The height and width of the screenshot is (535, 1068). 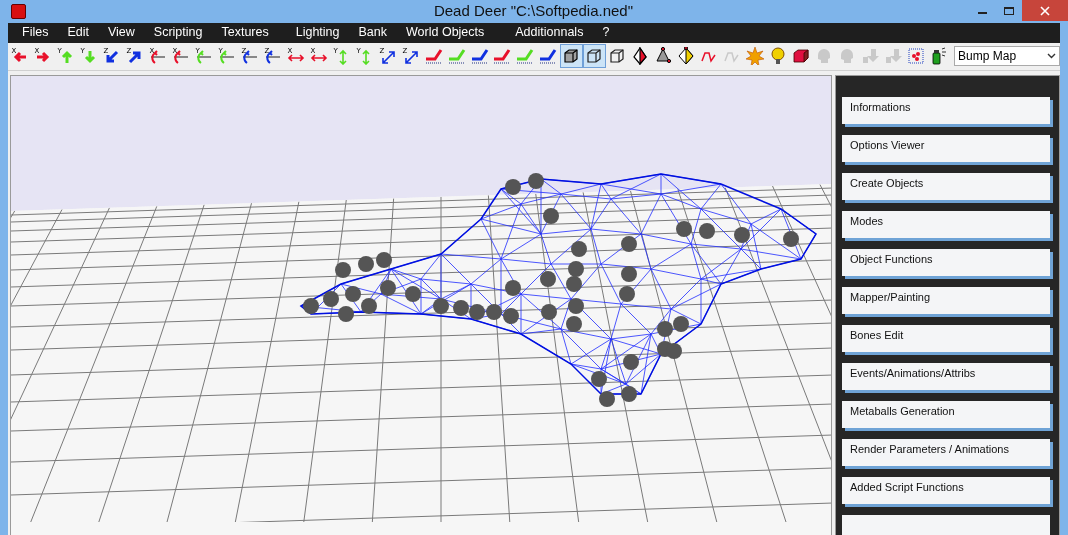 I want to click on panel-button: Create Objects, so click(x=946, y=186).